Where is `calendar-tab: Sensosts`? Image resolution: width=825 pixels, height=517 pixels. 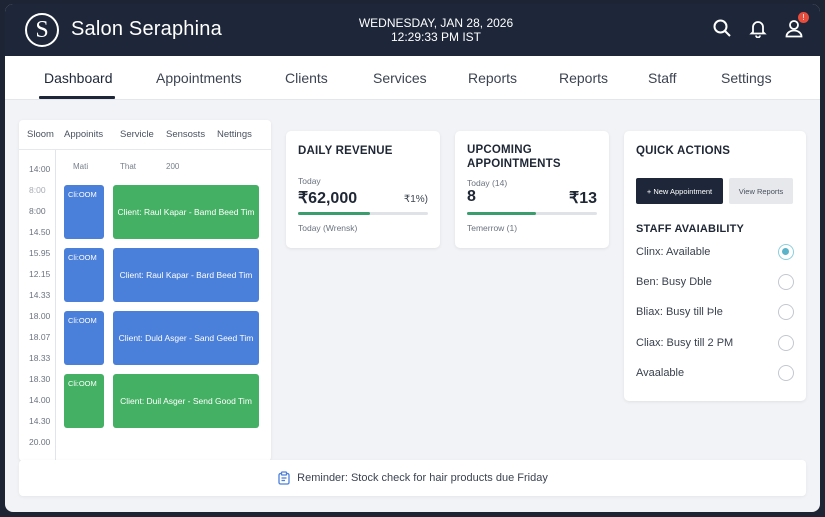
calendar-tab: Sensosts is located at coordinates (185, 134).